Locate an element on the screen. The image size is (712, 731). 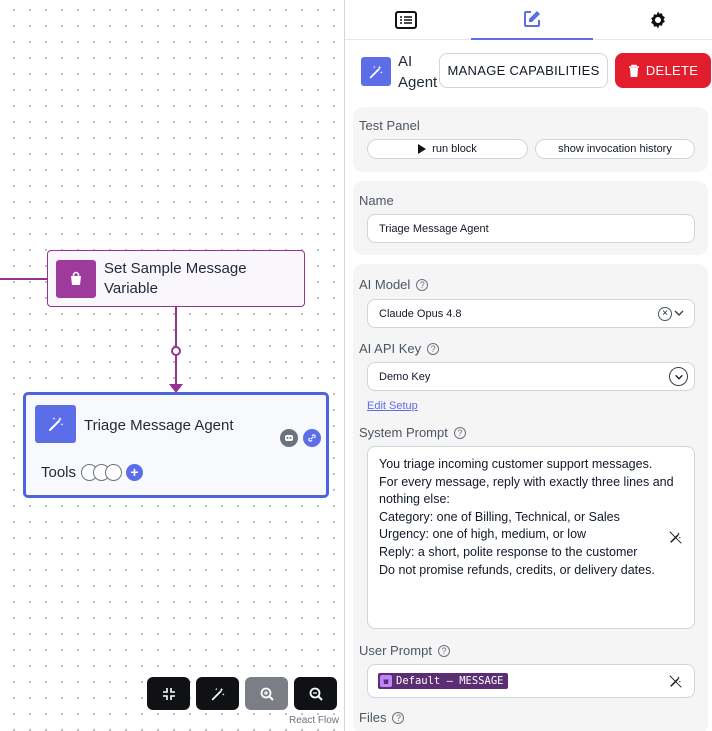
fit-view-button is located at coordinates (168, 693).